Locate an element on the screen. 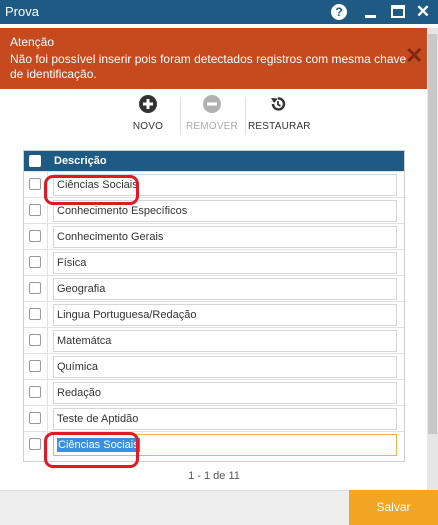 The height and width of the screenshot is (525, 438). descricao-input-active: Ciências Sociais is located at coordinates (225, 445).